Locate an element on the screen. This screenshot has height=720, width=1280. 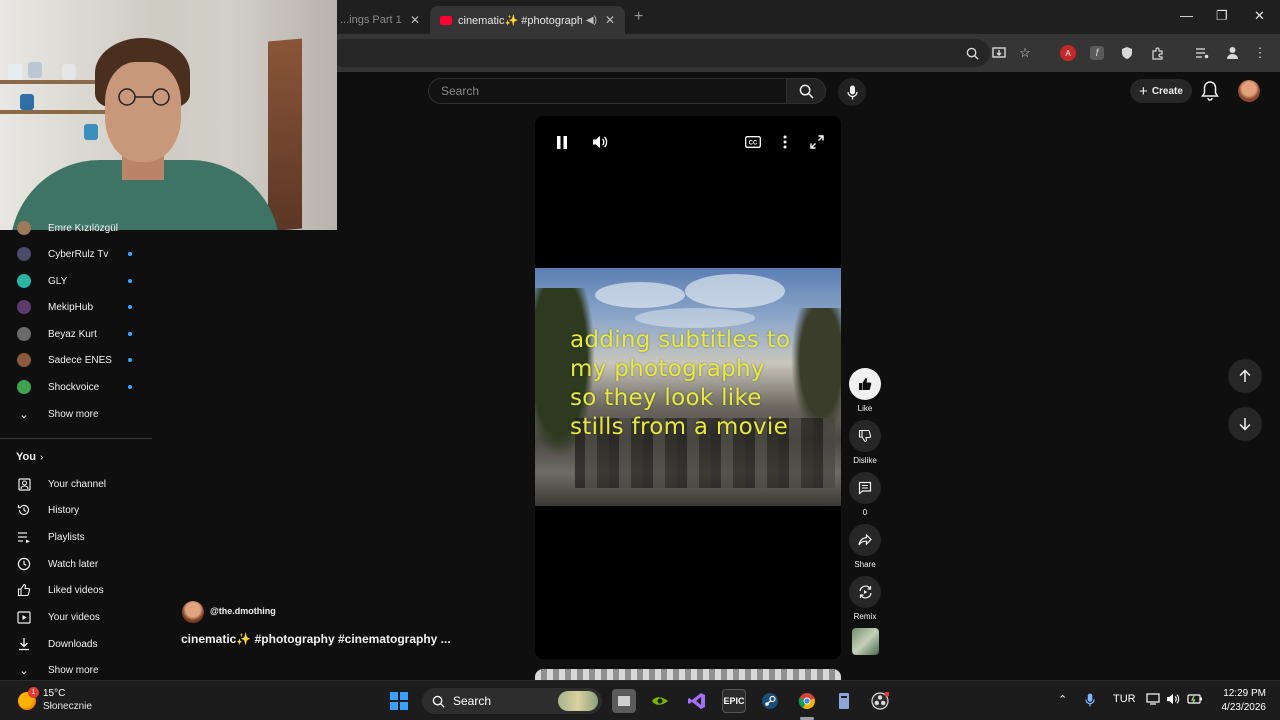
dislike-button: Dislike is located at coordinates (865, 442).